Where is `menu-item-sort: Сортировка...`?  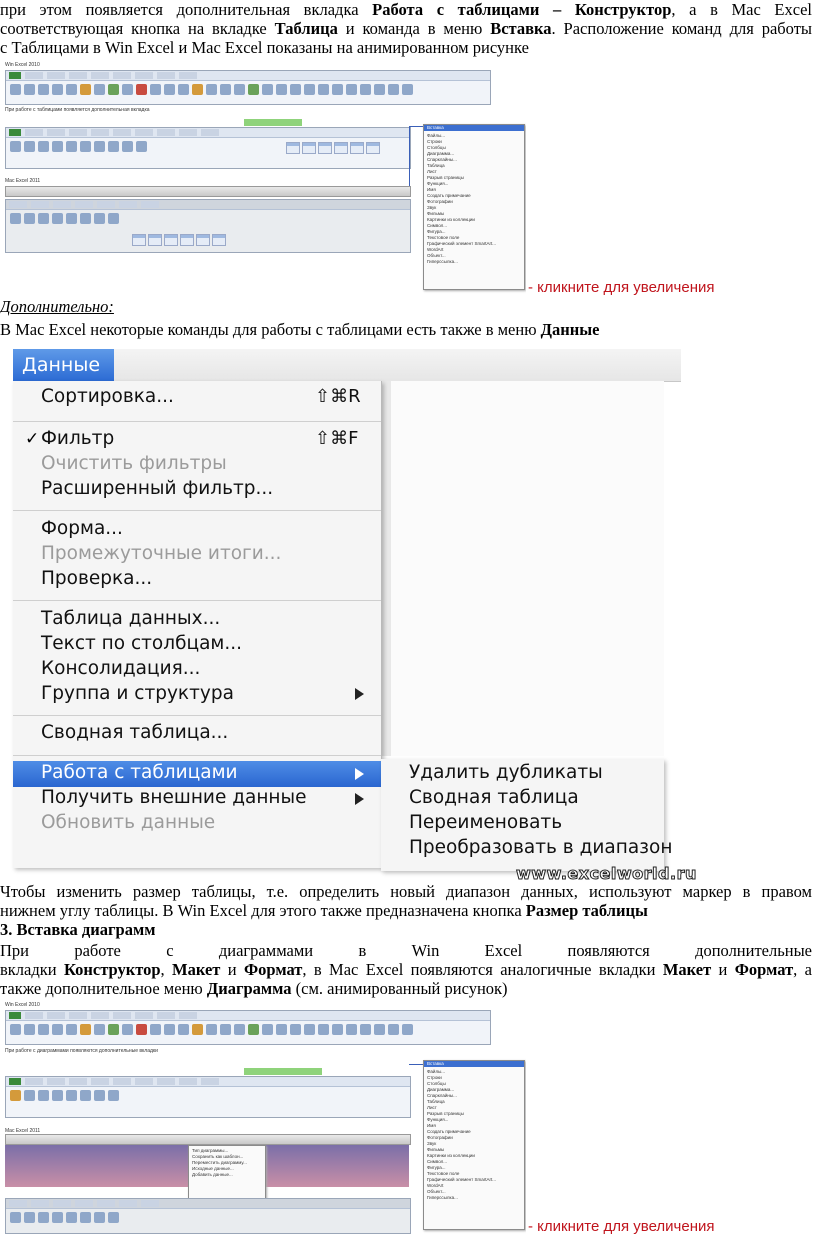
menu-item-sort: Сортировка... is located at coordinates (107, 396).